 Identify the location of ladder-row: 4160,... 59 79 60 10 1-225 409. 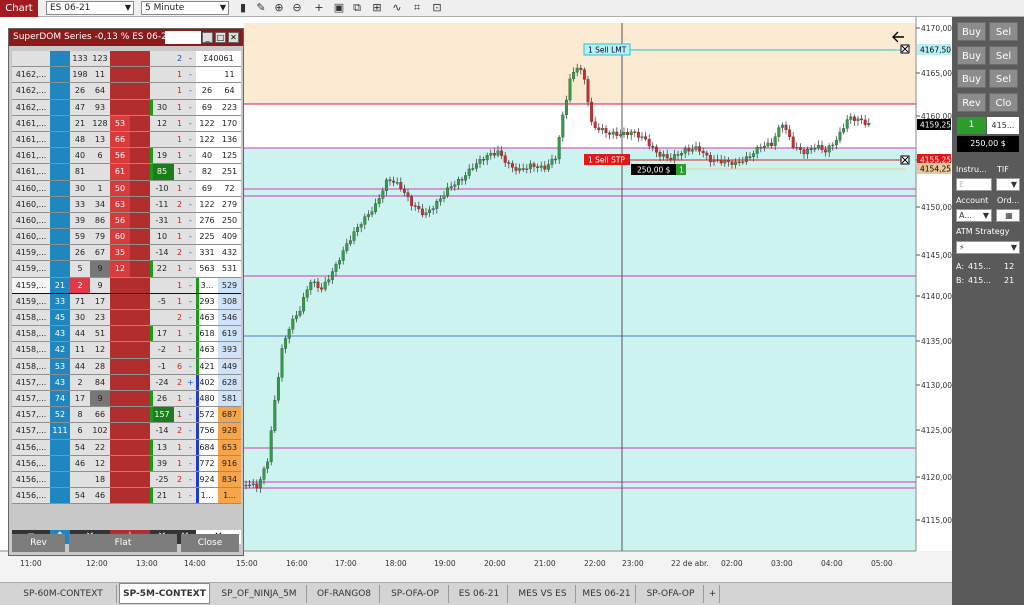
(126, 237).